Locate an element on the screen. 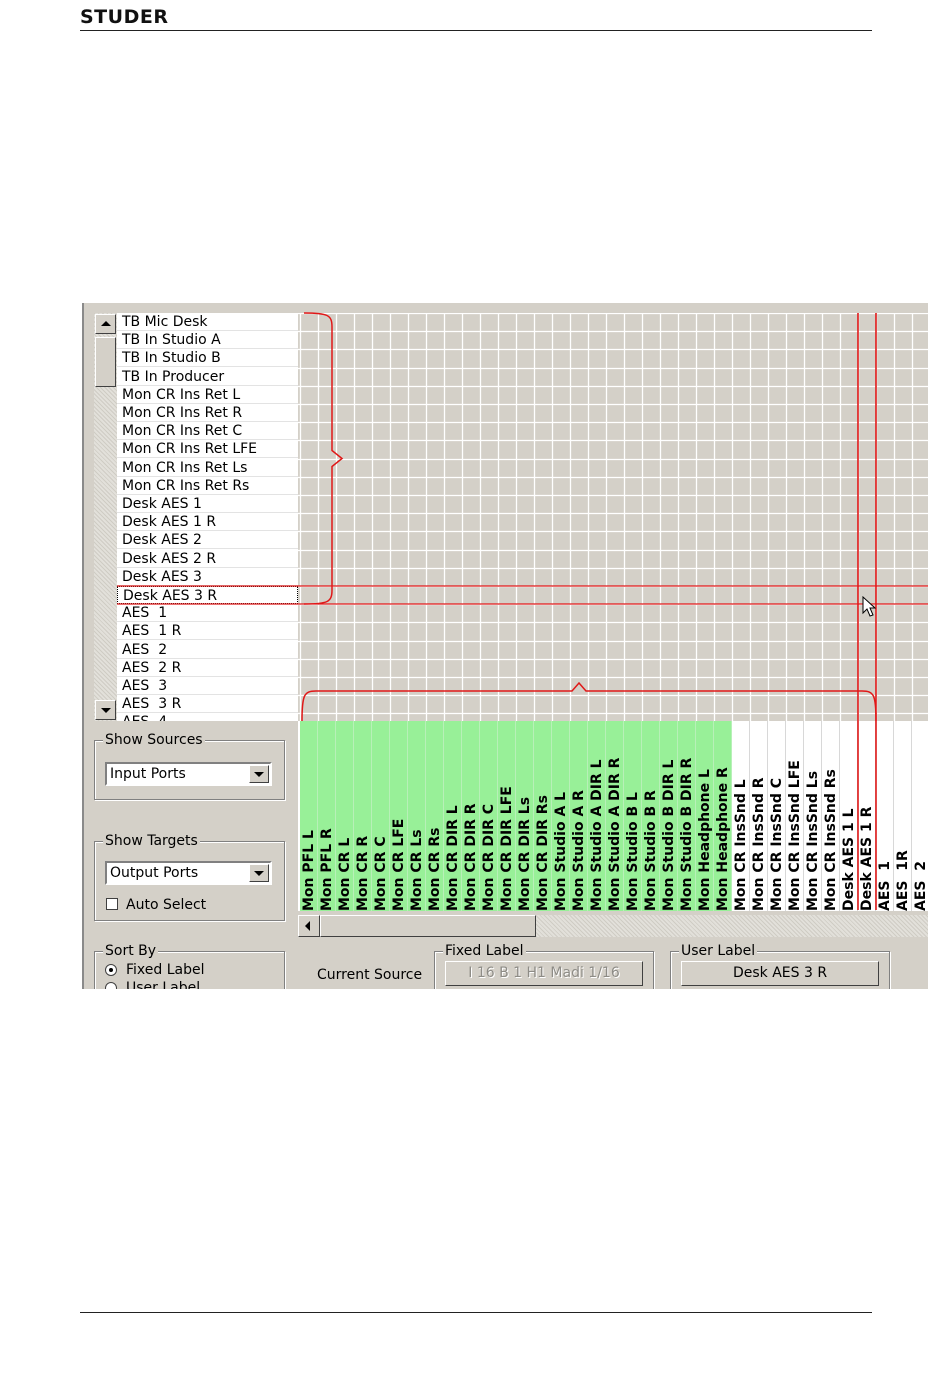 This screenshot has height=1379, width=950. source-item: Mon CR Ins Ret R is located at coordinates (207, 413).